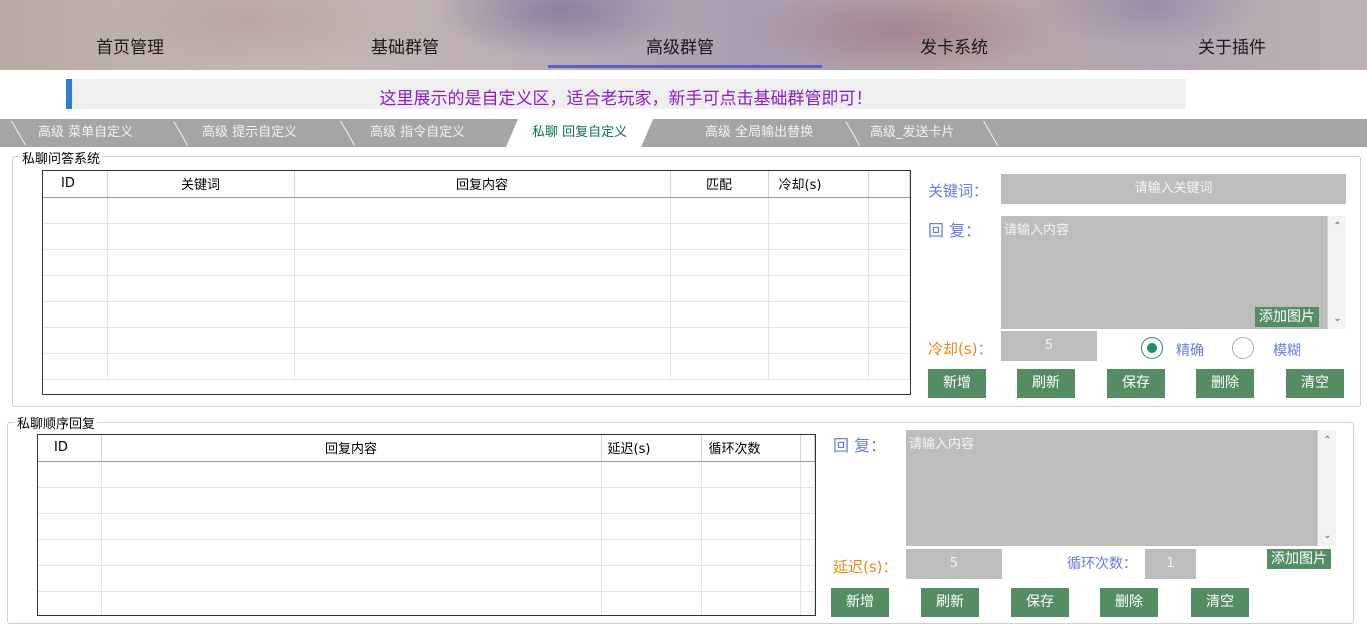 The width and height of the screenshot is (1367, 628). I want to click on qa-reply-scrollbar: ⌃ ⌄, so click(1336, 272).